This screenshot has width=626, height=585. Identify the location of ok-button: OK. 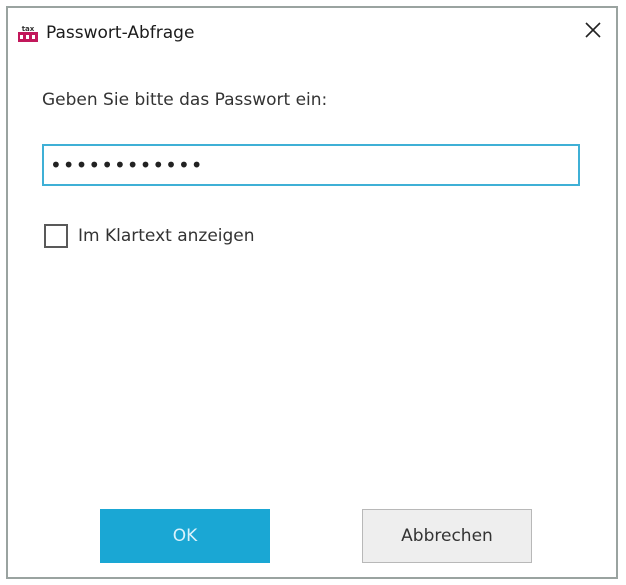
(185, 536).